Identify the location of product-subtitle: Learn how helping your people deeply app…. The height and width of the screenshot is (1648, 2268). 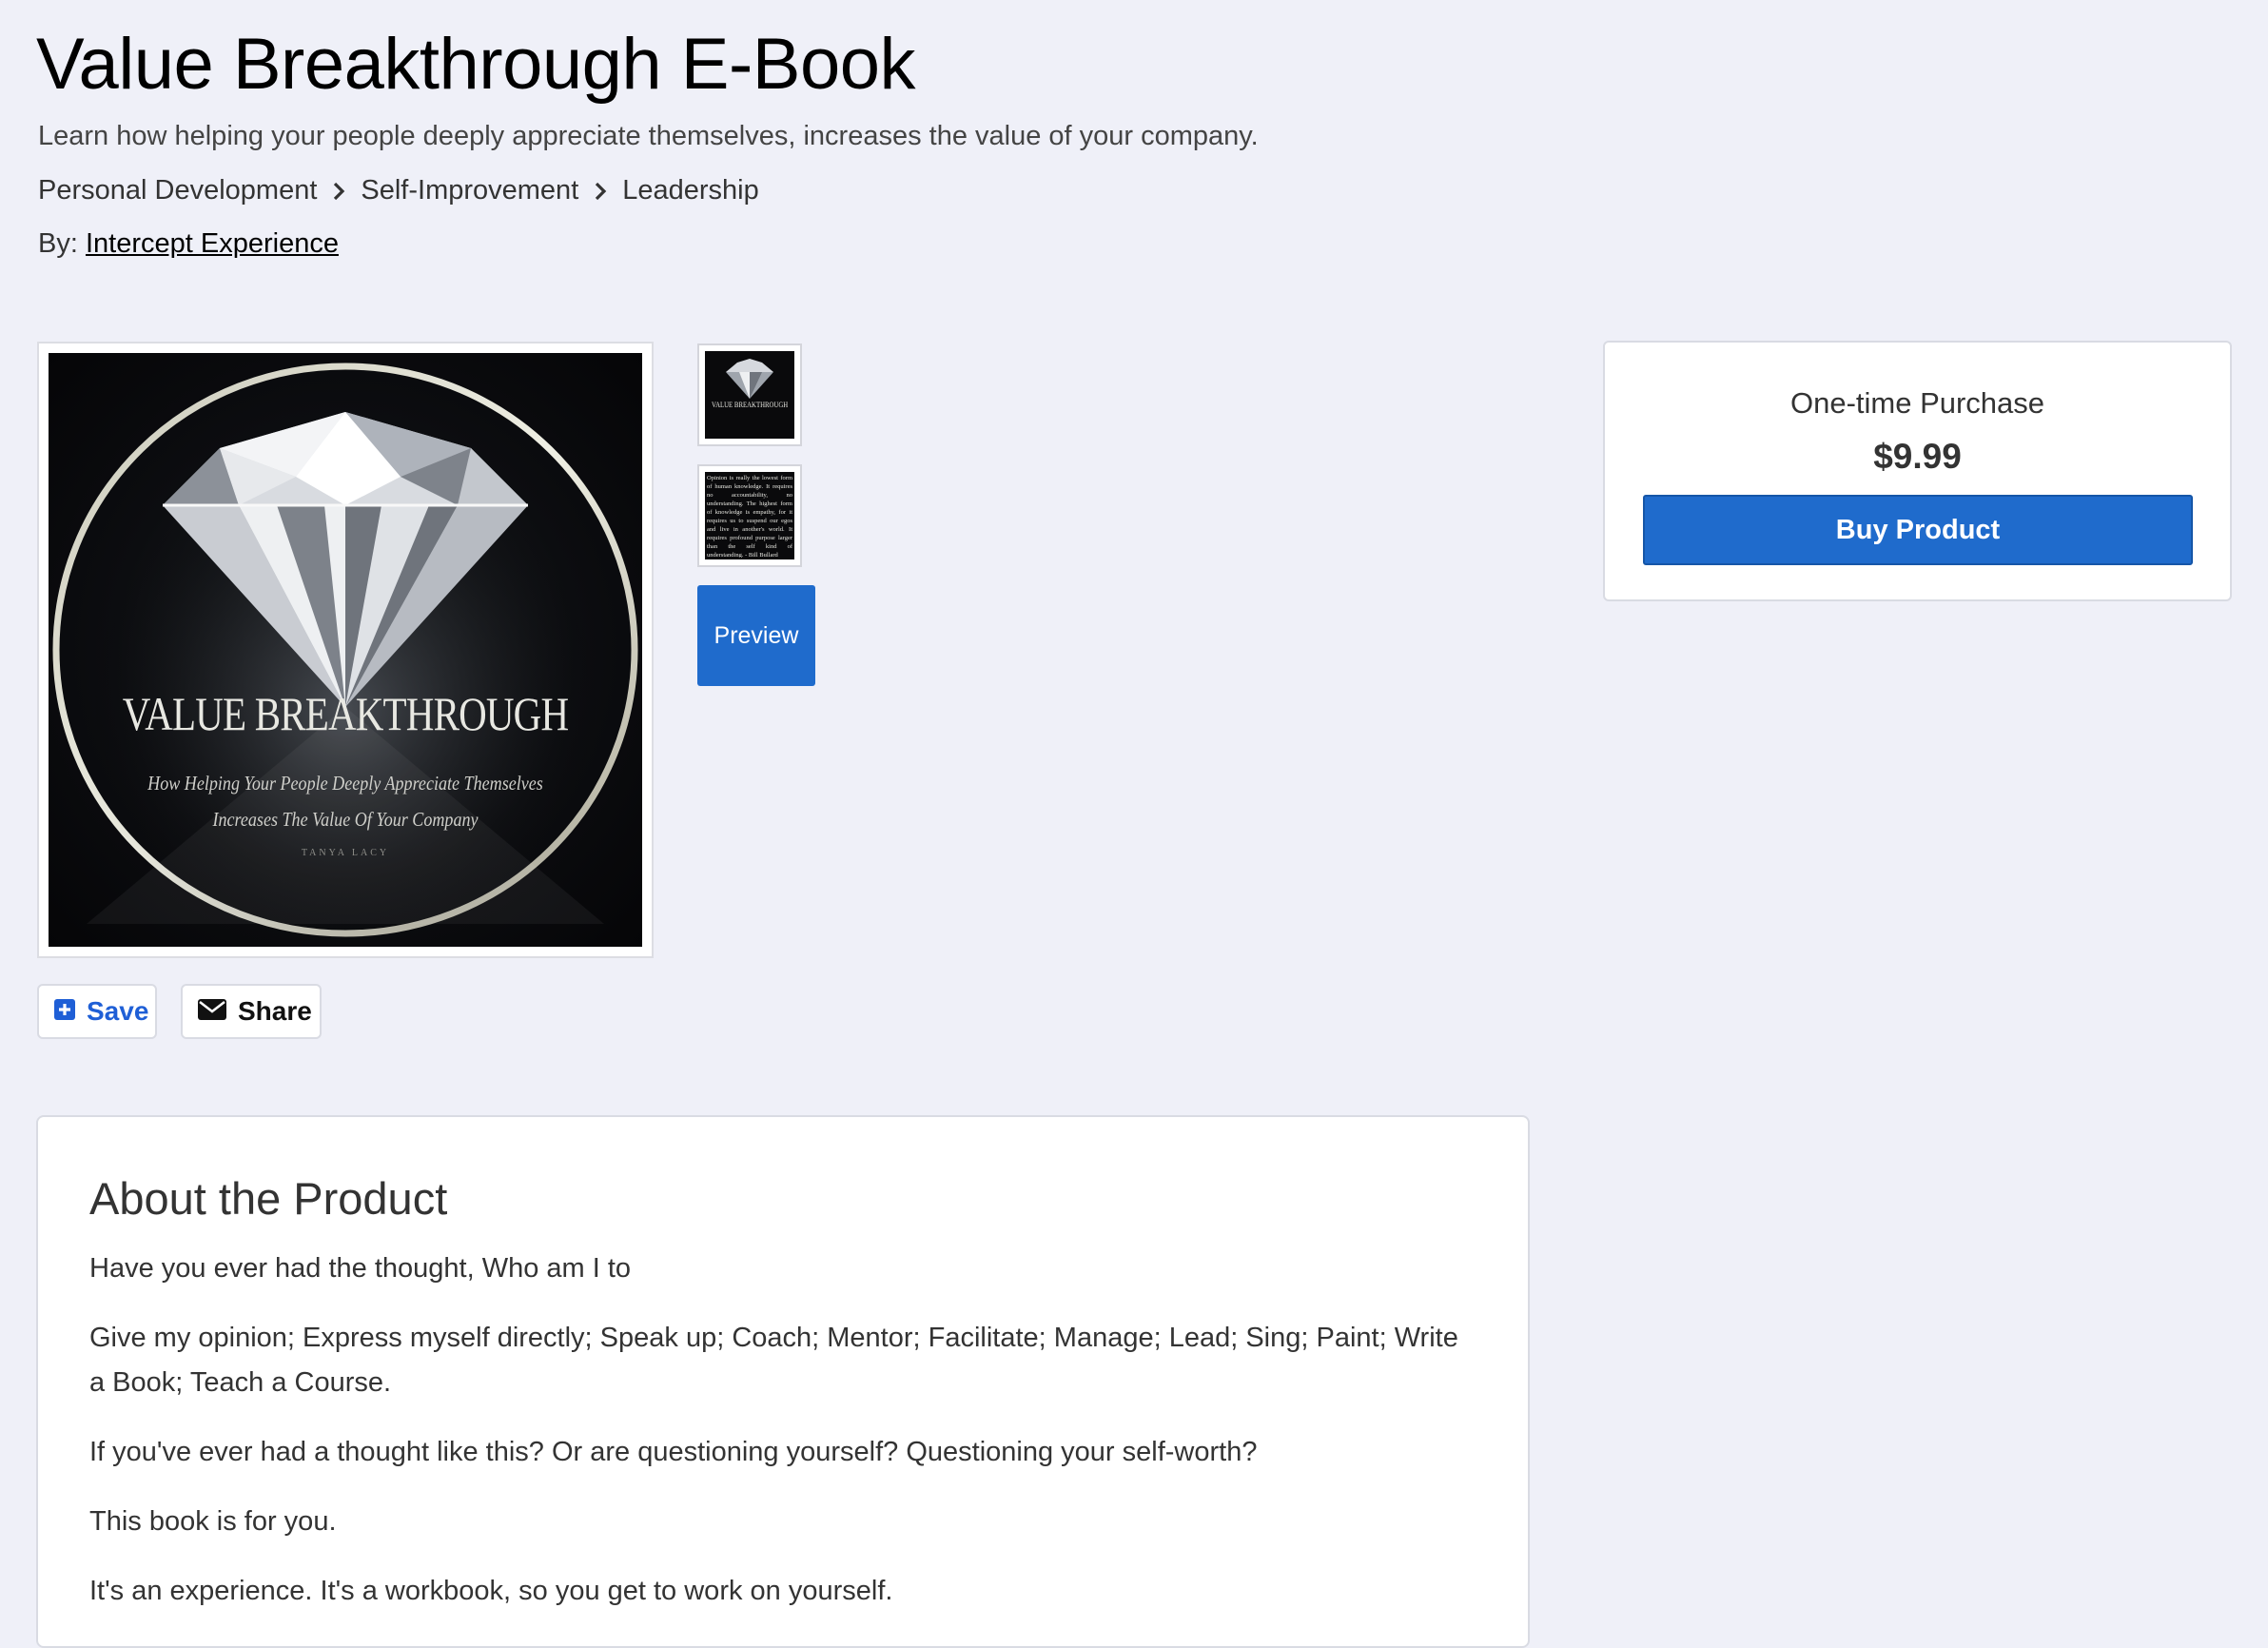
(648, 136).